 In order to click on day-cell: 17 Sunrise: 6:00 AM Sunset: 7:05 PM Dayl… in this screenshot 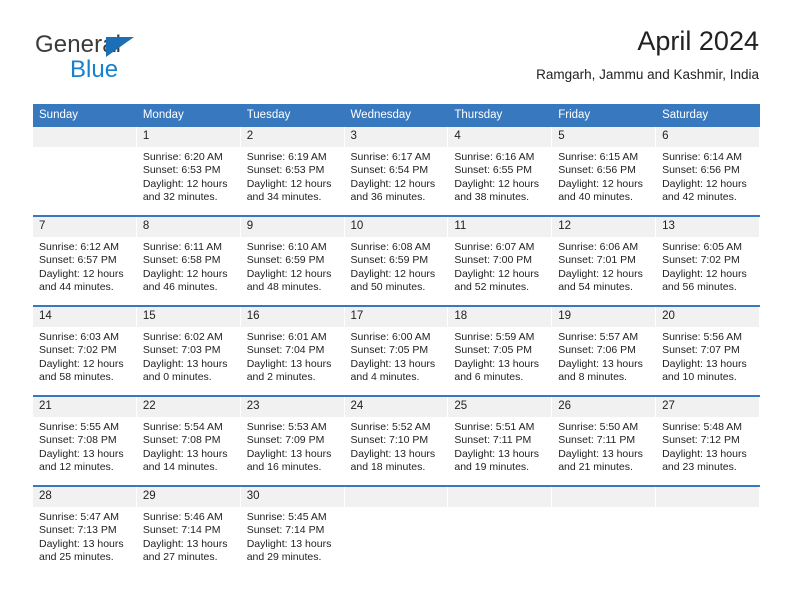, I will do `click(396, 350)`.